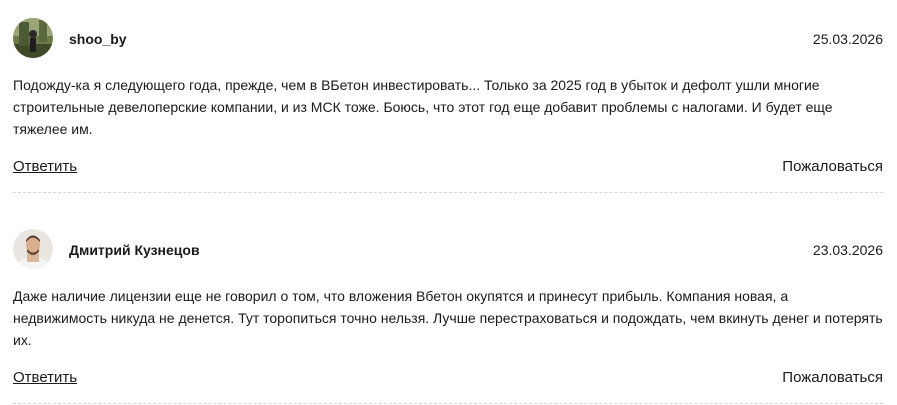  I want to click on comment-author: shoo_by, so click(98, 39).